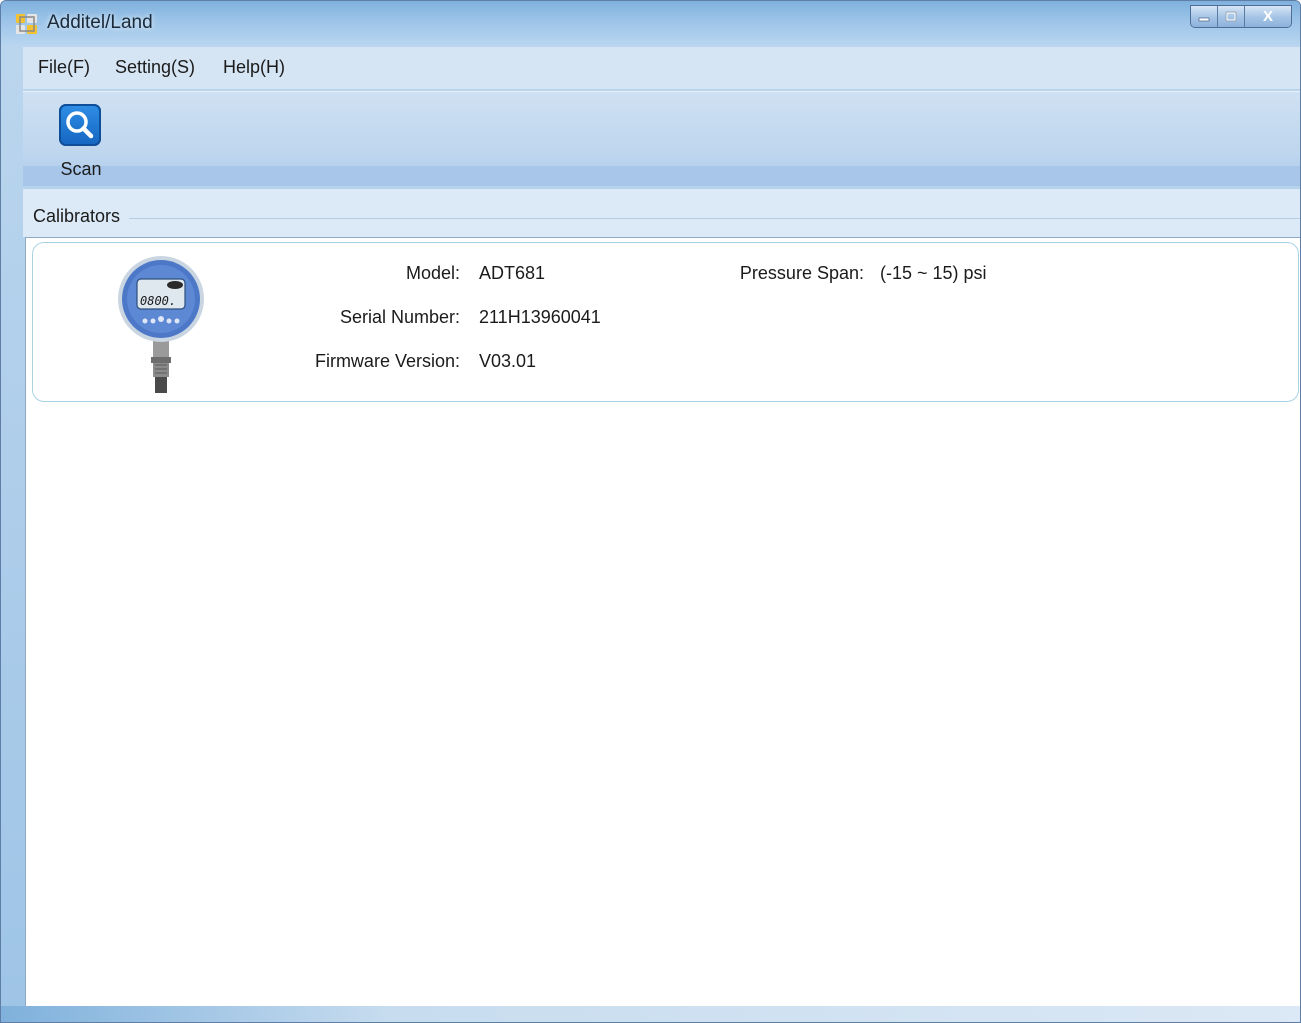  I want to click on maximize-icon, so click(1231, 16).